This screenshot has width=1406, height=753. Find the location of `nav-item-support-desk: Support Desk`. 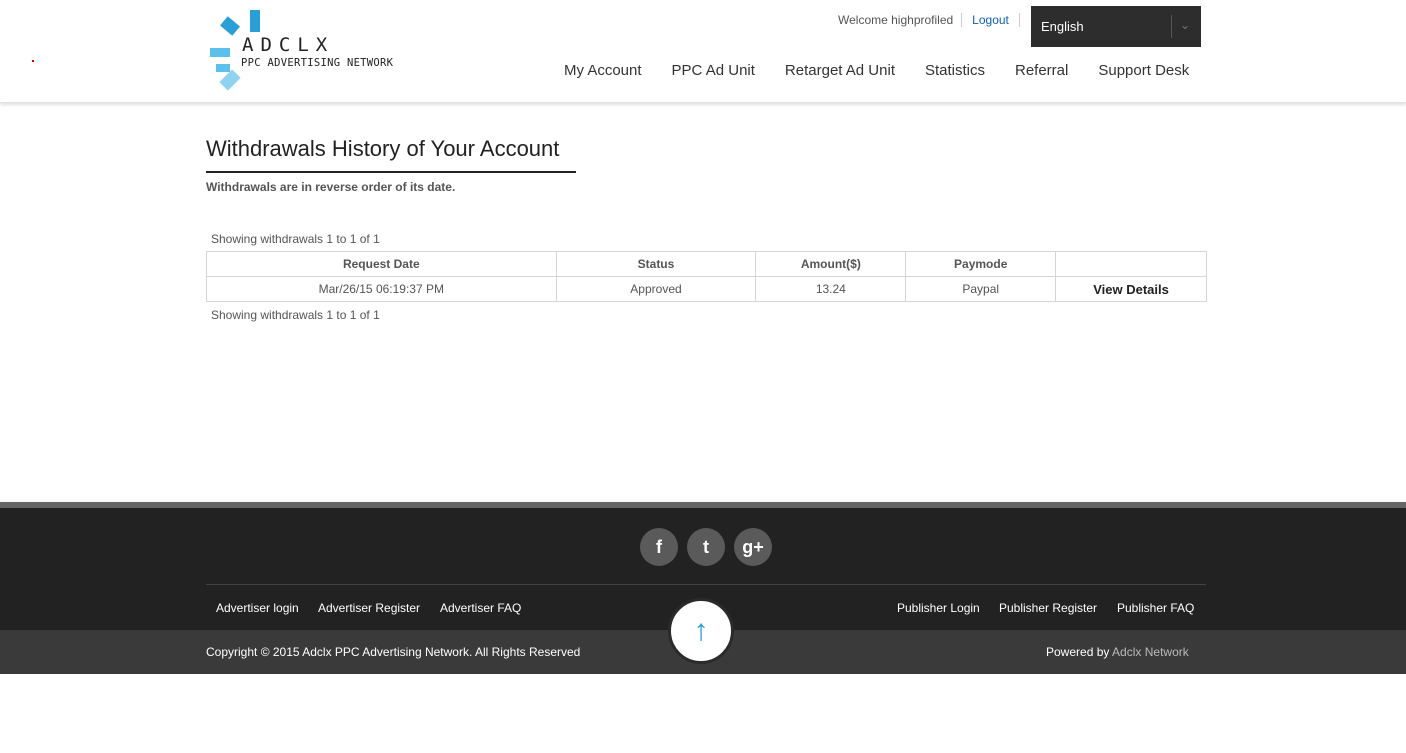

nav-item-support-desk: Support Desk is located at coordinates (1143, 70).